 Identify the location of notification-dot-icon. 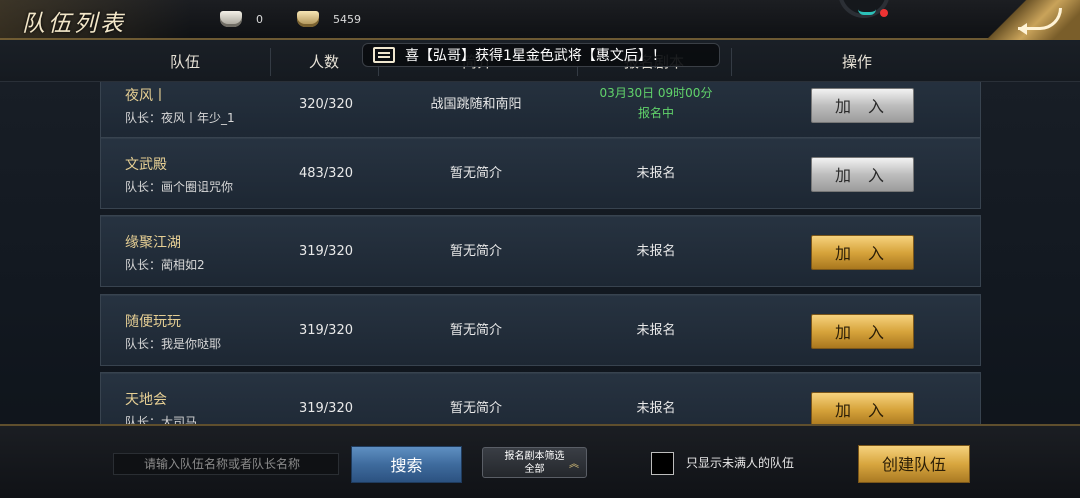
(884, 13).